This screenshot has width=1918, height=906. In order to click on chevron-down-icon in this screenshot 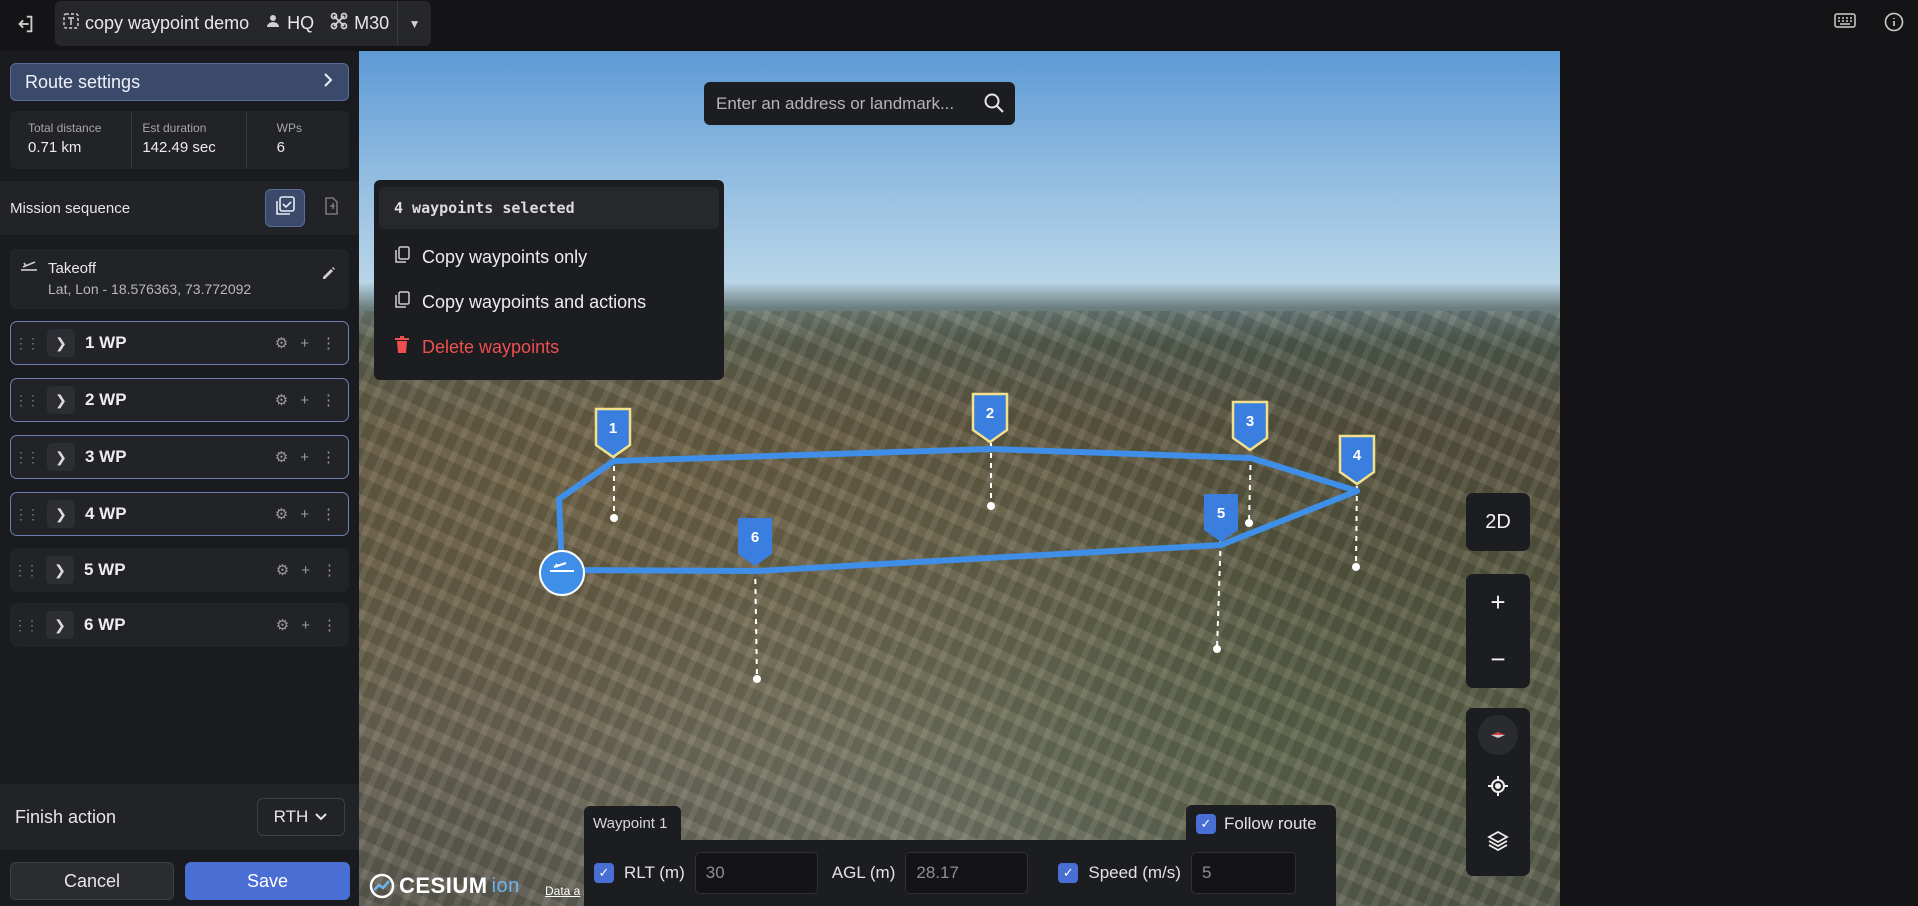, I will do `click(321, 817)`.